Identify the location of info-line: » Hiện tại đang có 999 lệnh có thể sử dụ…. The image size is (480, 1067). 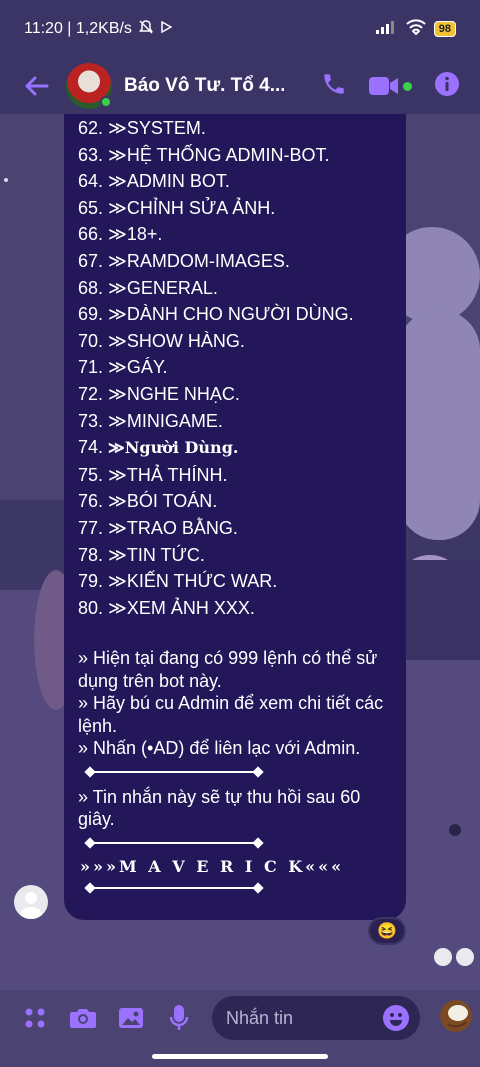
(228, 669).